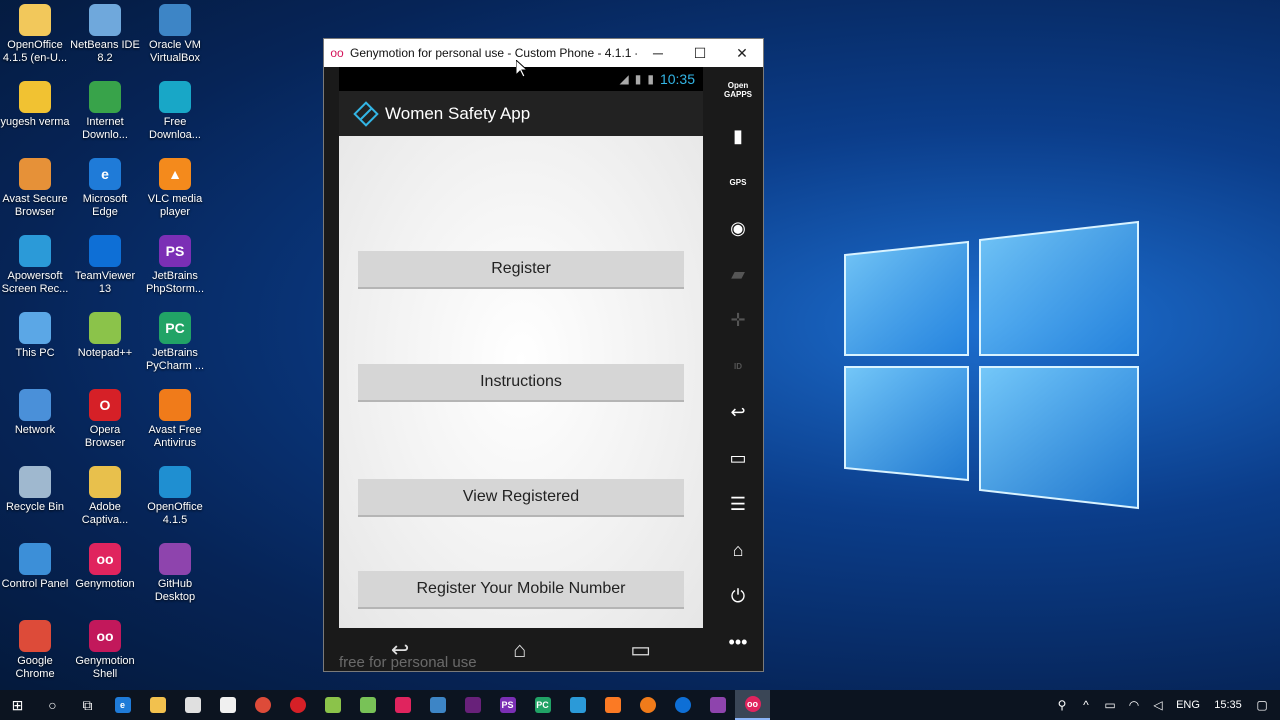 The image size is (1280, 720). I want to click on gps-widget-button: GPS, so click(738, 182).